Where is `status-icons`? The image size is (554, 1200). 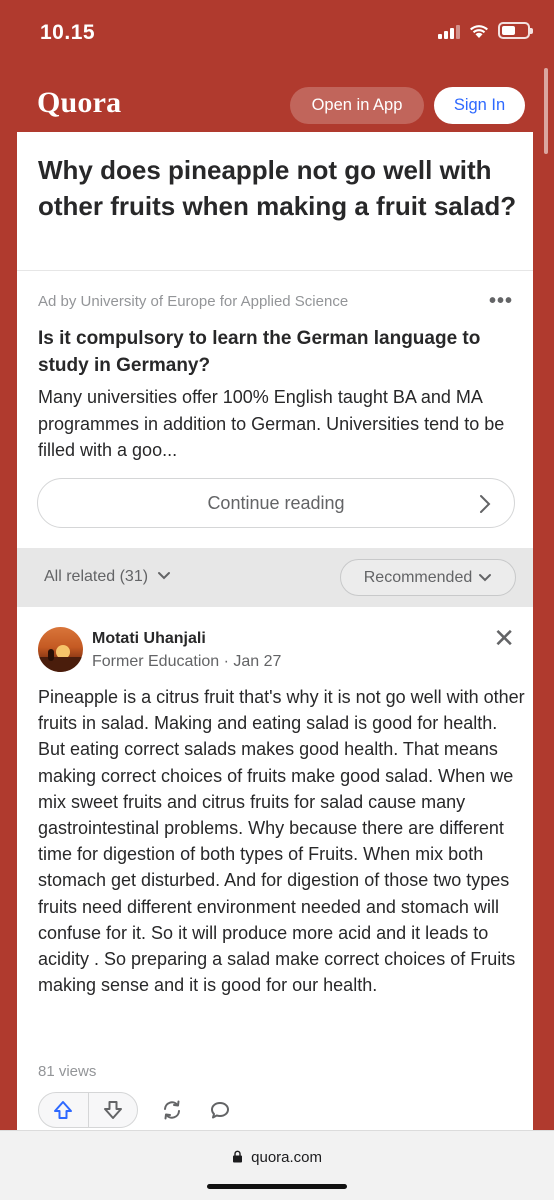
status-icons is located at coordinates (485, 30).